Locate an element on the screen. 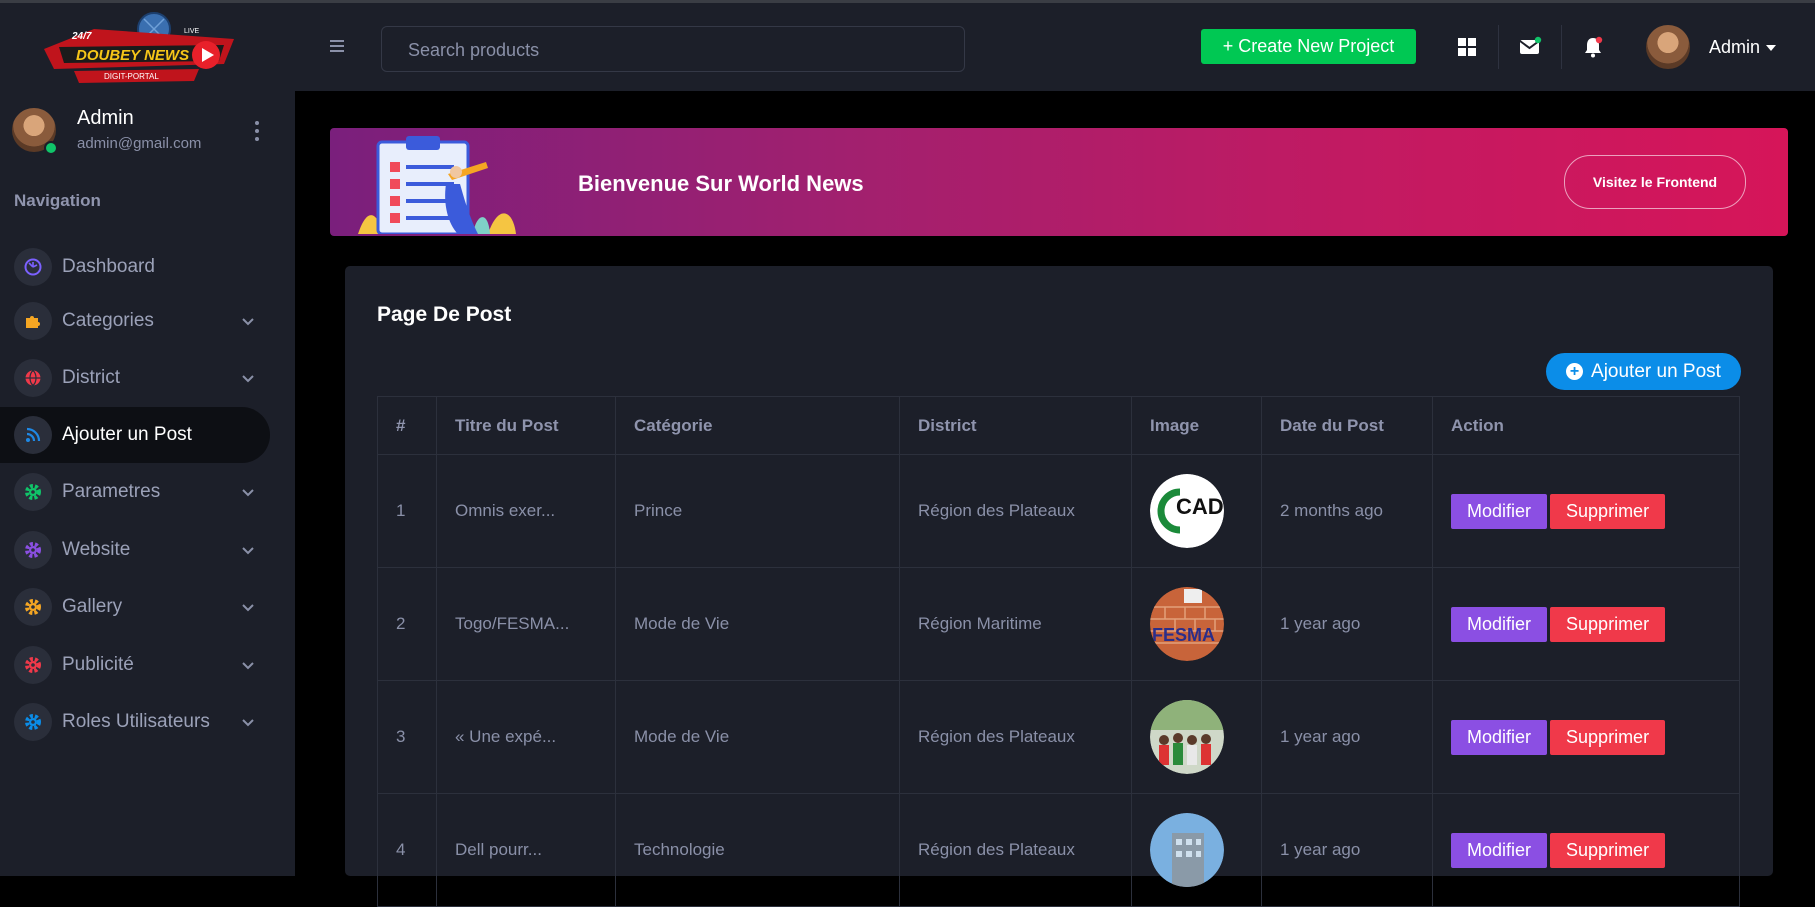 The width and height of the screenshot is (1815, 907). post-thumbnail: CAD is located at coordinates (1187, 511).